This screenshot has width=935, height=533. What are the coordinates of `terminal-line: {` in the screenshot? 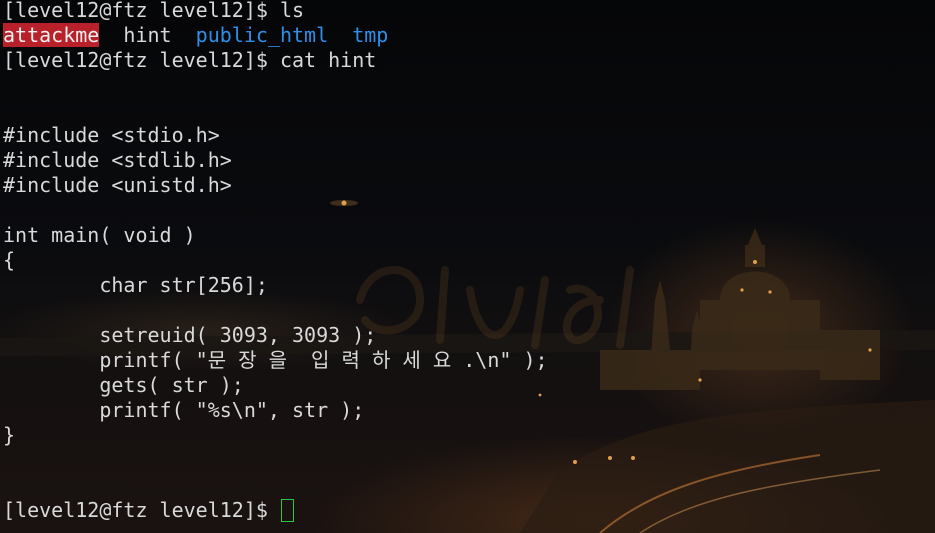 It's located at (275, 260).